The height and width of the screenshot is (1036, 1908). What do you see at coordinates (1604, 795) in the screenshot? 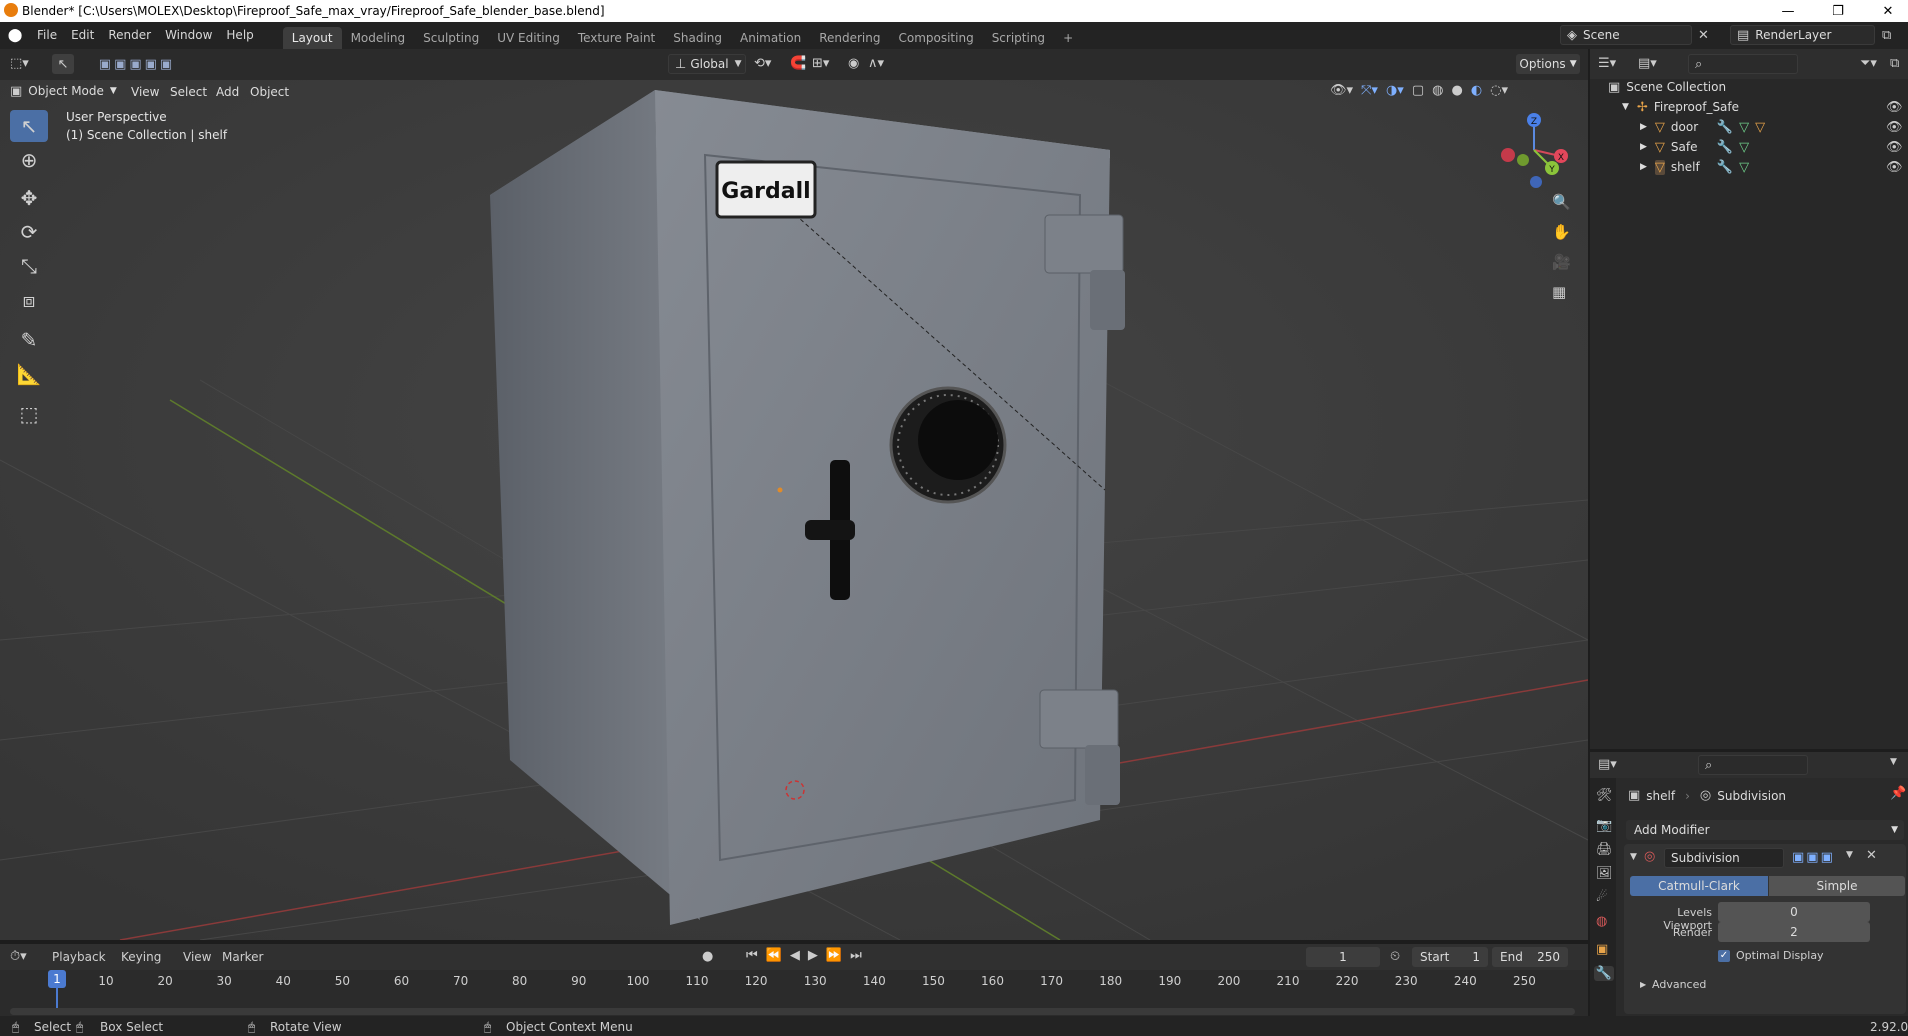
I see `tool-tab-icon: 🛠` at bounding box center [1604, 795].